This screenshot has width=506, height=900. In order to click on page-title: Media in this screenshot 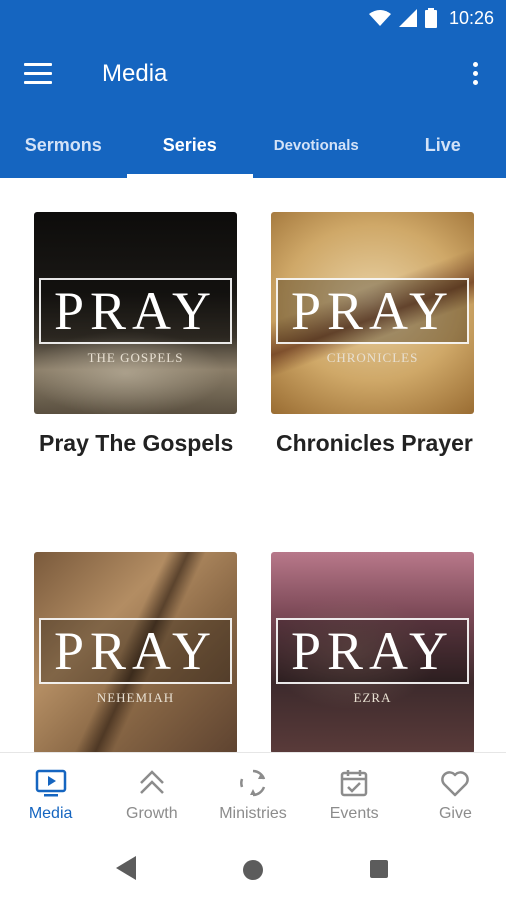, I will do `click(135, 73)`.